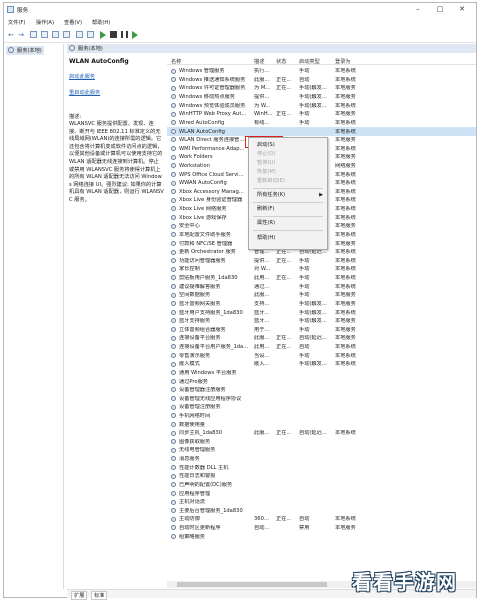 This screenshot has height=600, width=480. What do you see at coordinates (321, 485) in the screenshot?
I see `table-row: 已声明的配置(DC)服务` at bounding box center [321, 485].